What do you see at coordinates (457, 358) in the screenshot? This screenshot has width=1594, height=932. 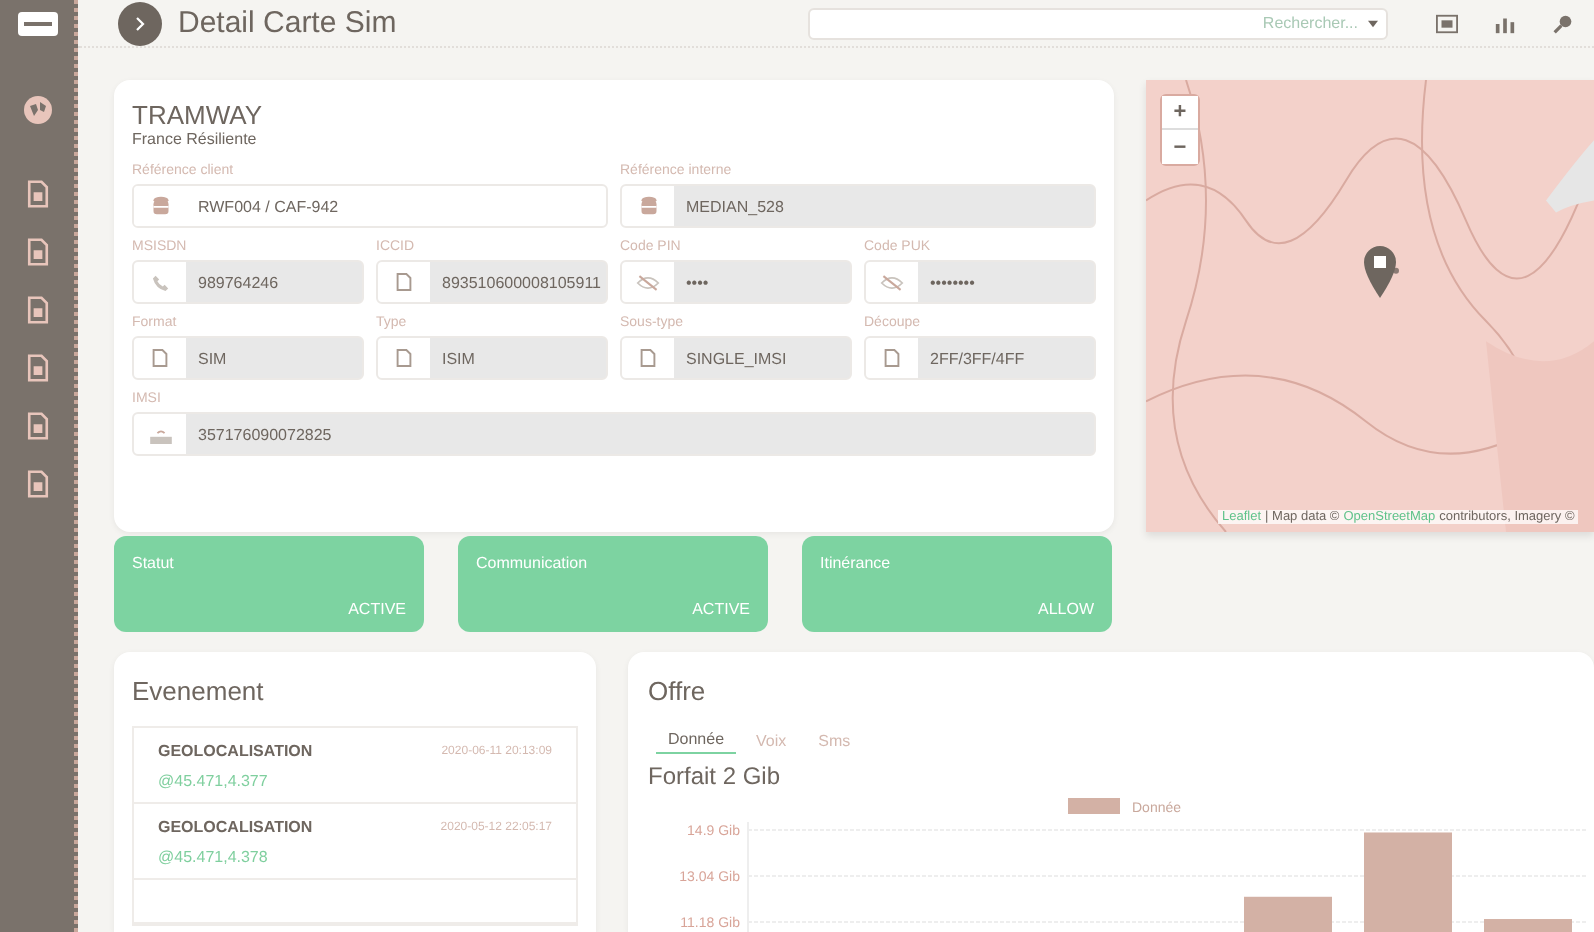 I see `field-value: ISIM` at bounding box center [457, 358].